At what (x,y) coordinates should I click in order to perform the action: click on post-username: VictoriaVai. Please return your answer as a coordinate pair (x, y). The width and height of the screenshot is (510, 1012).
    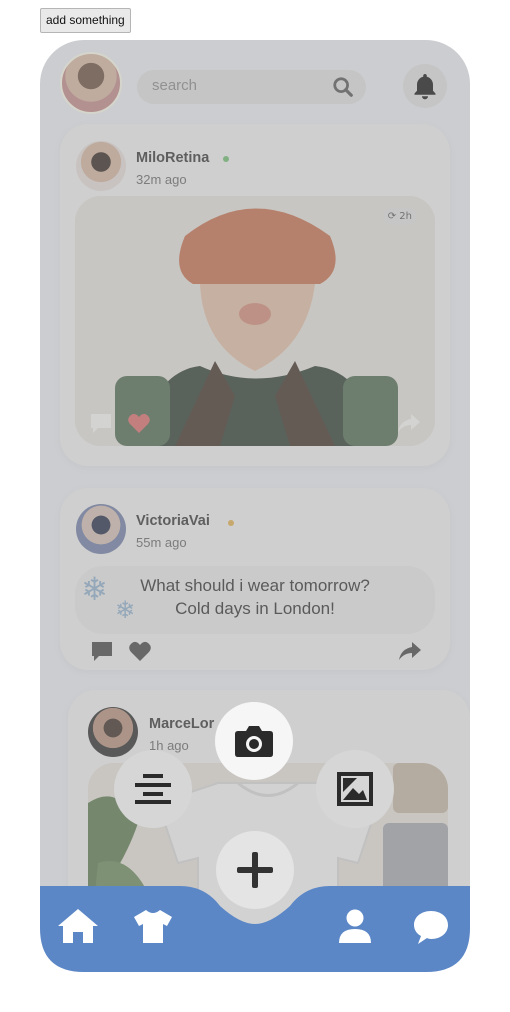
    Looking at the image, I should click on (173, 521).